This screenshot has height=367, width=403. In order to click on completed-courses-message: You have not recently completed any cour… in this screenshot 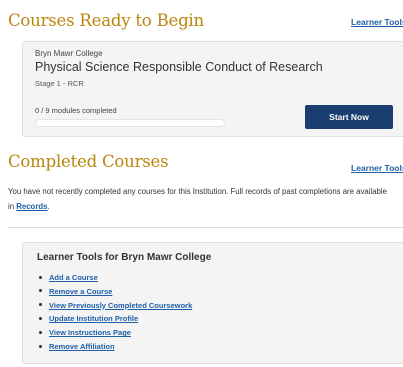, I will do `click(200, 199)`.